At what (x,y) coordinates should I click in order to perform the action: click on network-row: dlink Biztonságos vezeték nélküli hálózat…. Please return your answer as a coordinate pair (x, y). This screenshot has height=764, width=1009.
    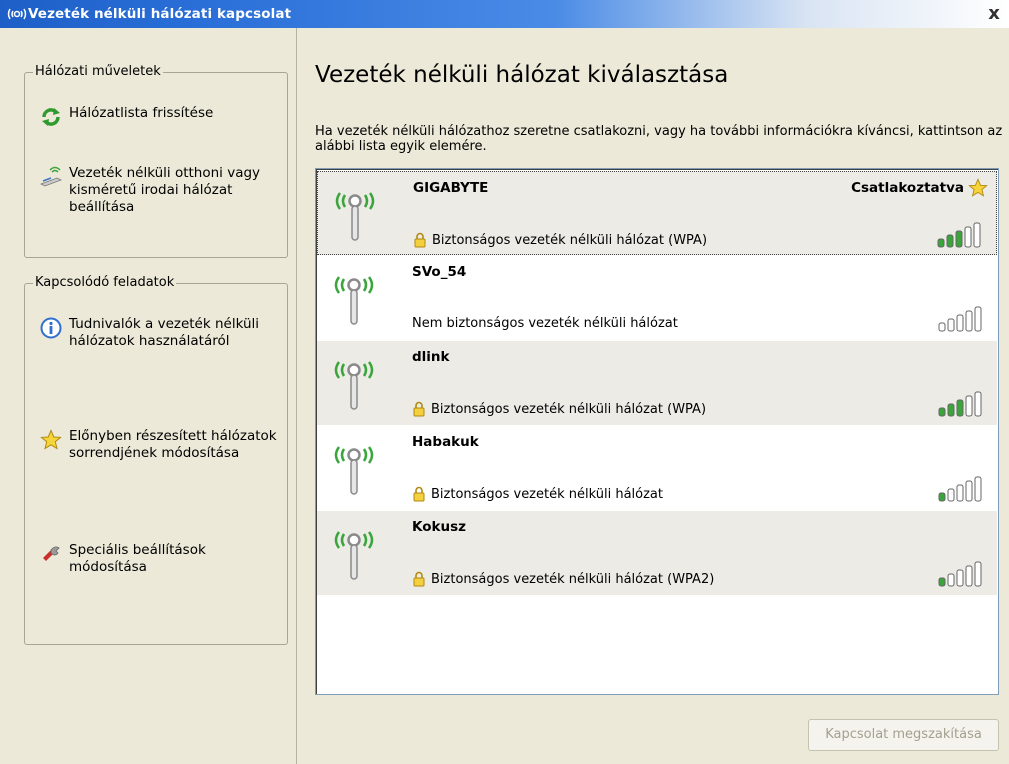
    Looking at the image, I should click on (657, 383).